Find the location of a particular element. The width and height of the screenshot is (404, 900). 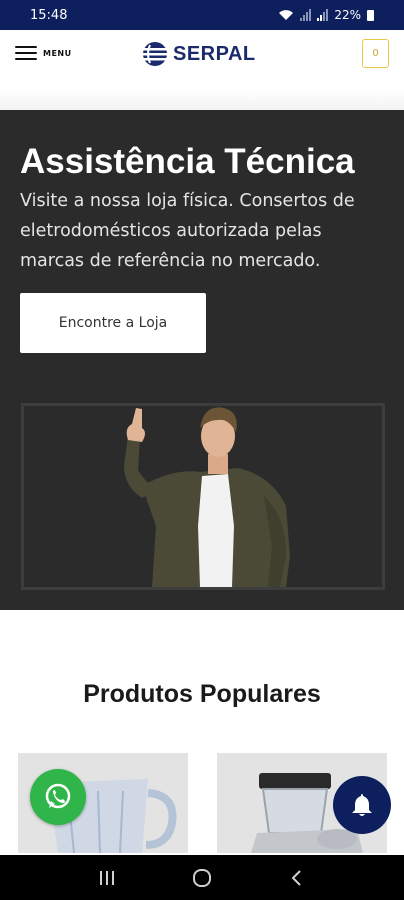

recent-apps-icon is located at coordinates (107, 877).